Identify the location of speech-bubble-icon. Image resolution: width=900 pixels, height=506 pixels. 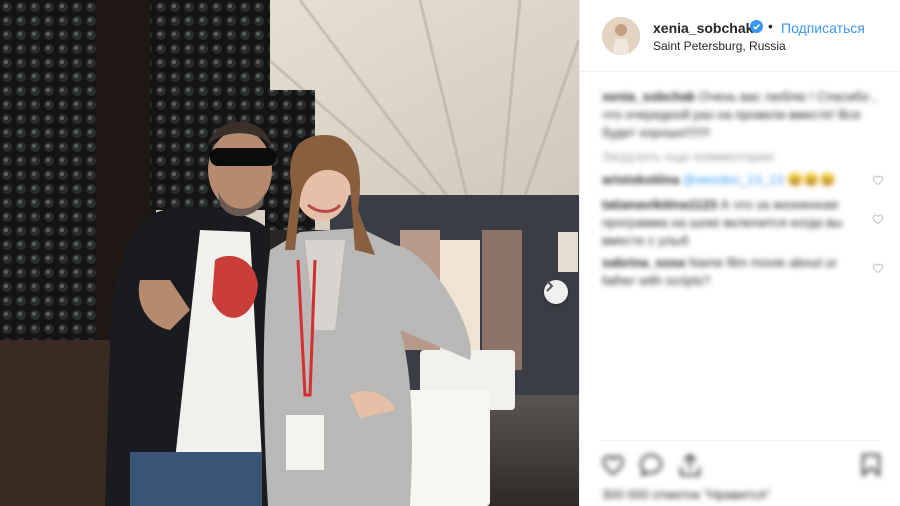
(651, 465).